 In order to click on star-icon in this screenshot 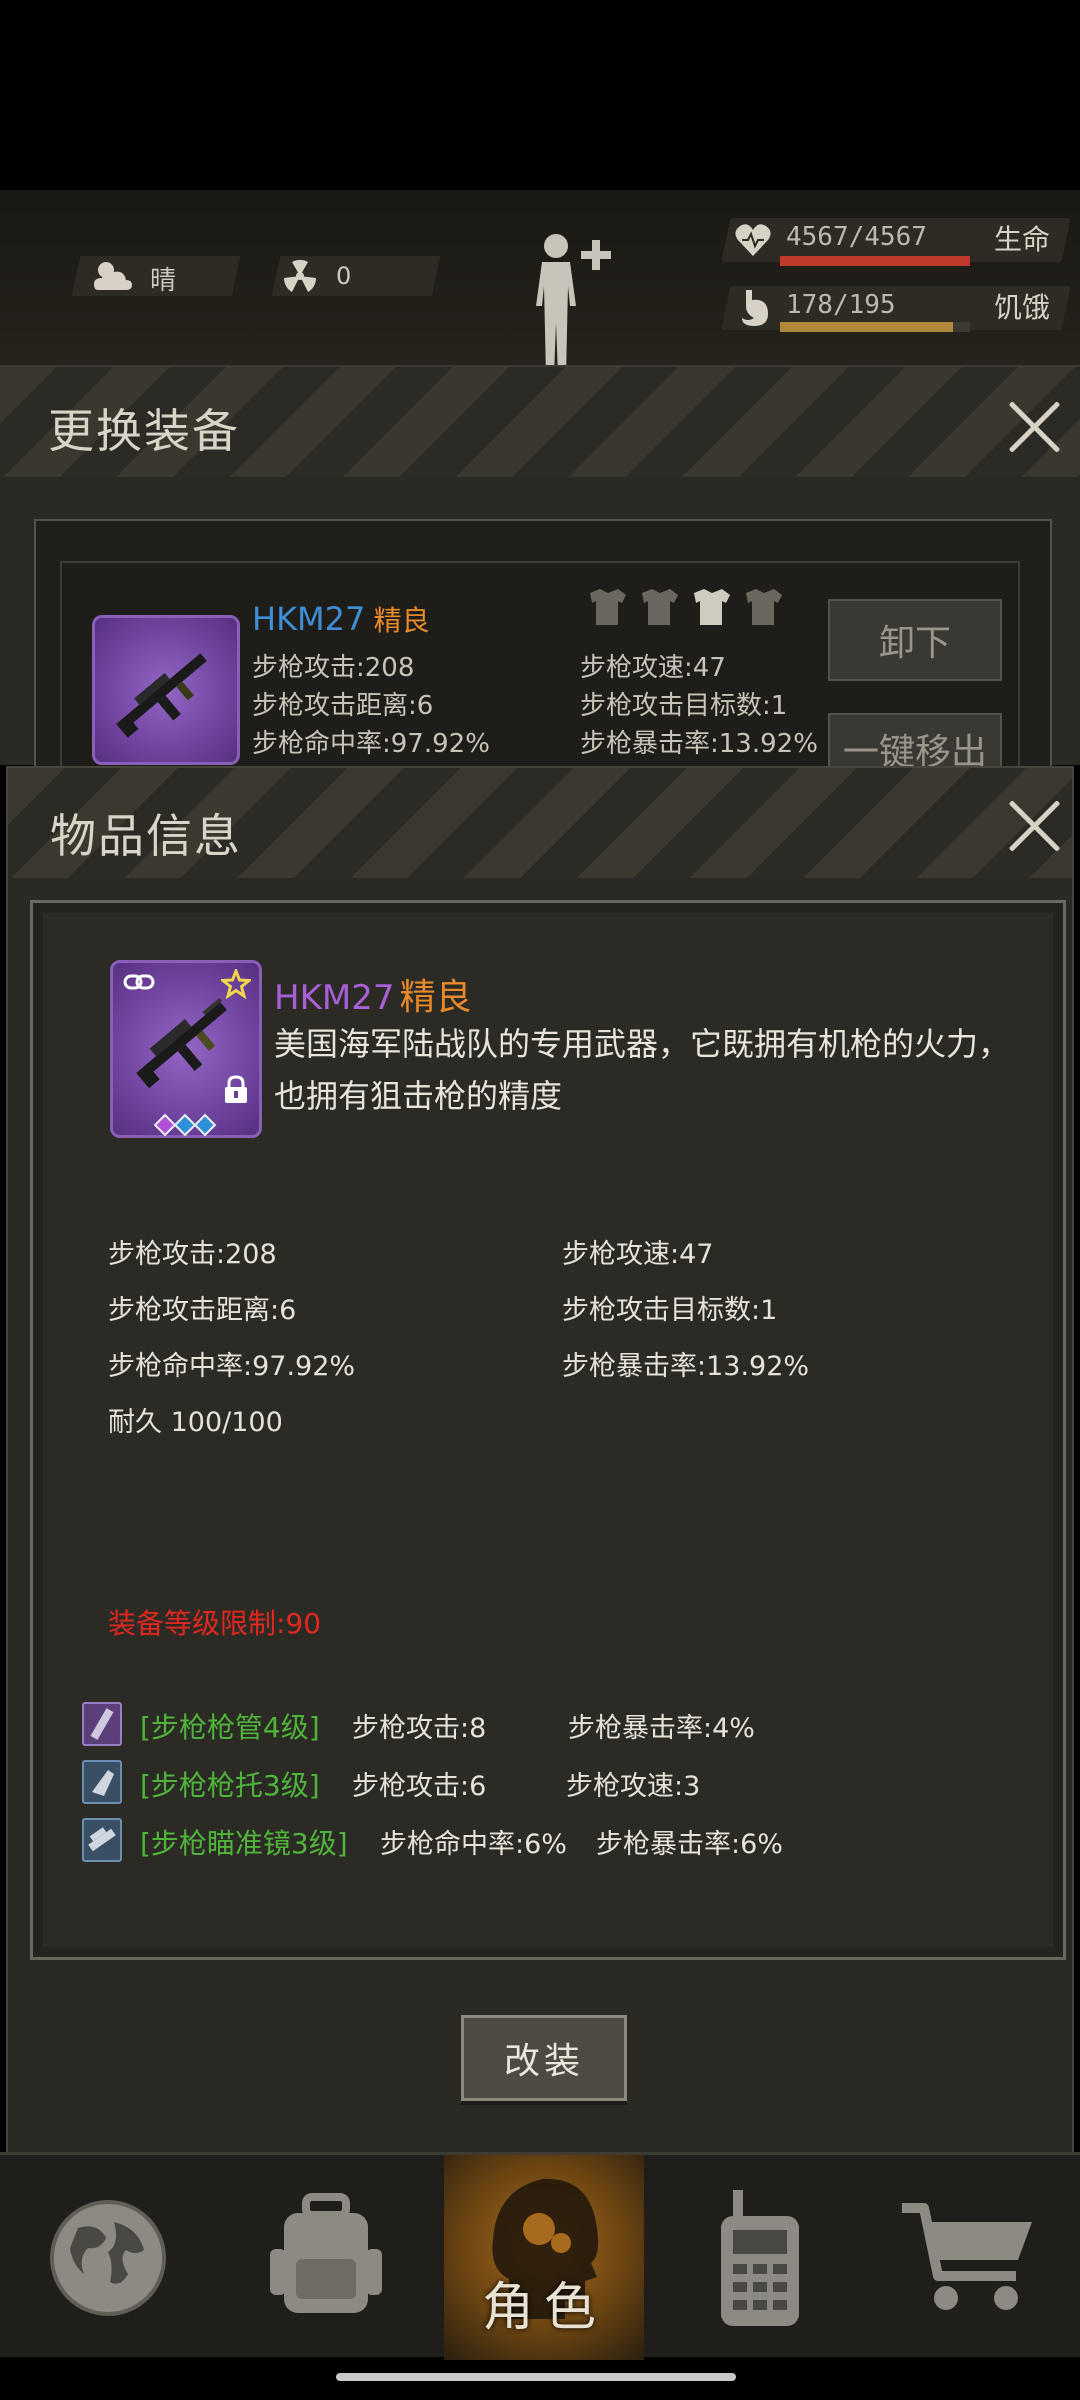, I will do `click(236, 984)`.